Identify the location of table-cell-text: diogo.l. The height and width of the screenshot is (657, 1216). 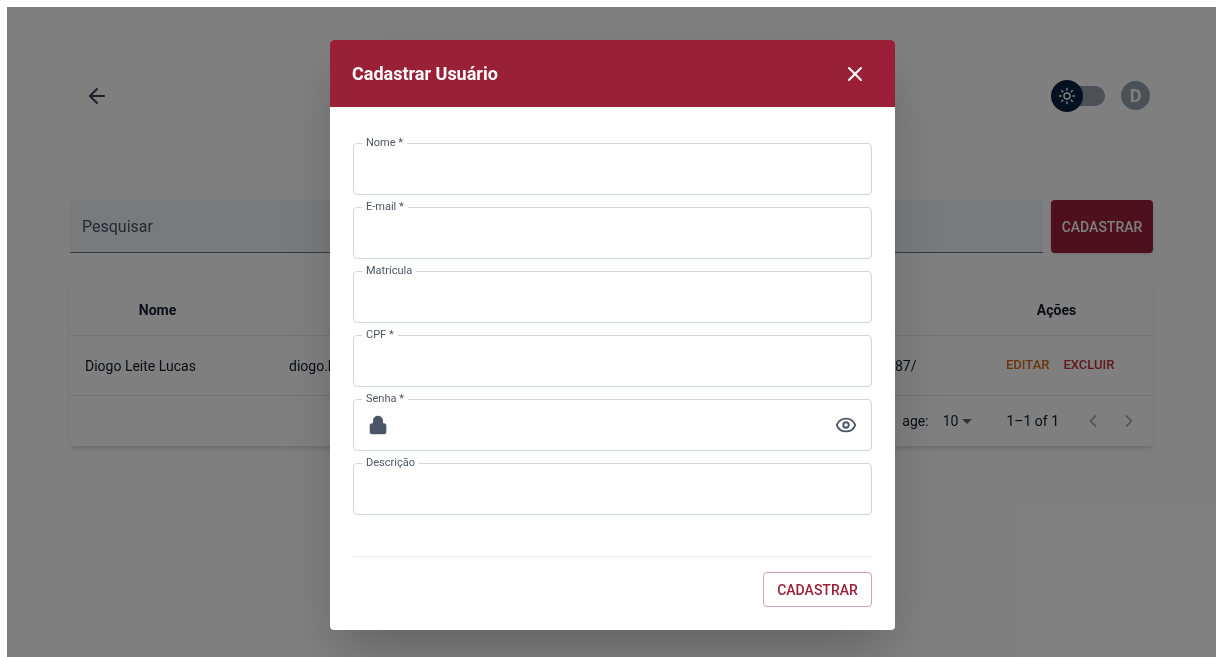
(311, 366).